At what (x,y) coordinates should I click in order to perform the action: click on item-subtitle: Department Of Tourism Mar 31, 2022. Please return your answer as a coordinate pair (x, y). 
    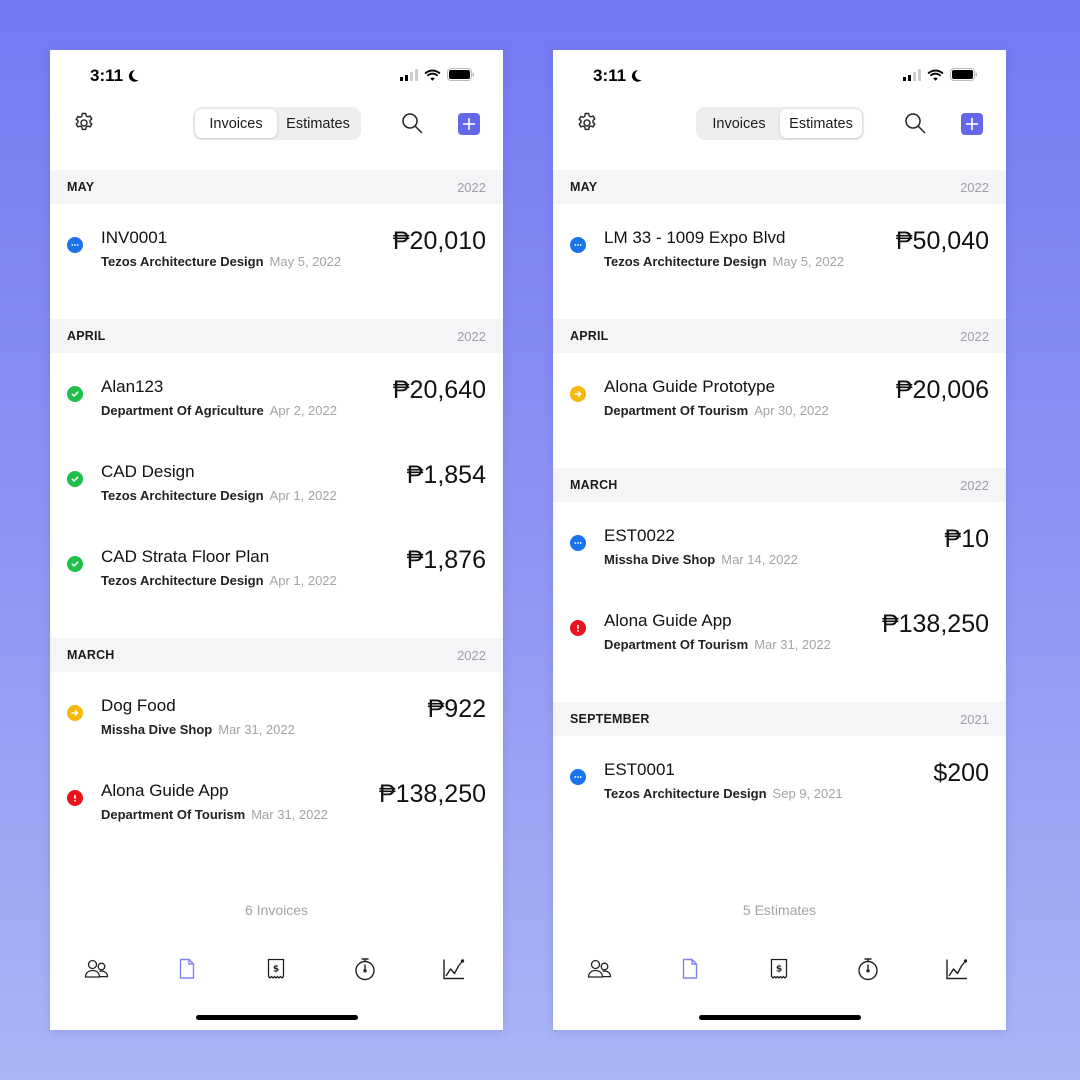
    Looking at the image, I should click on (214, 814).